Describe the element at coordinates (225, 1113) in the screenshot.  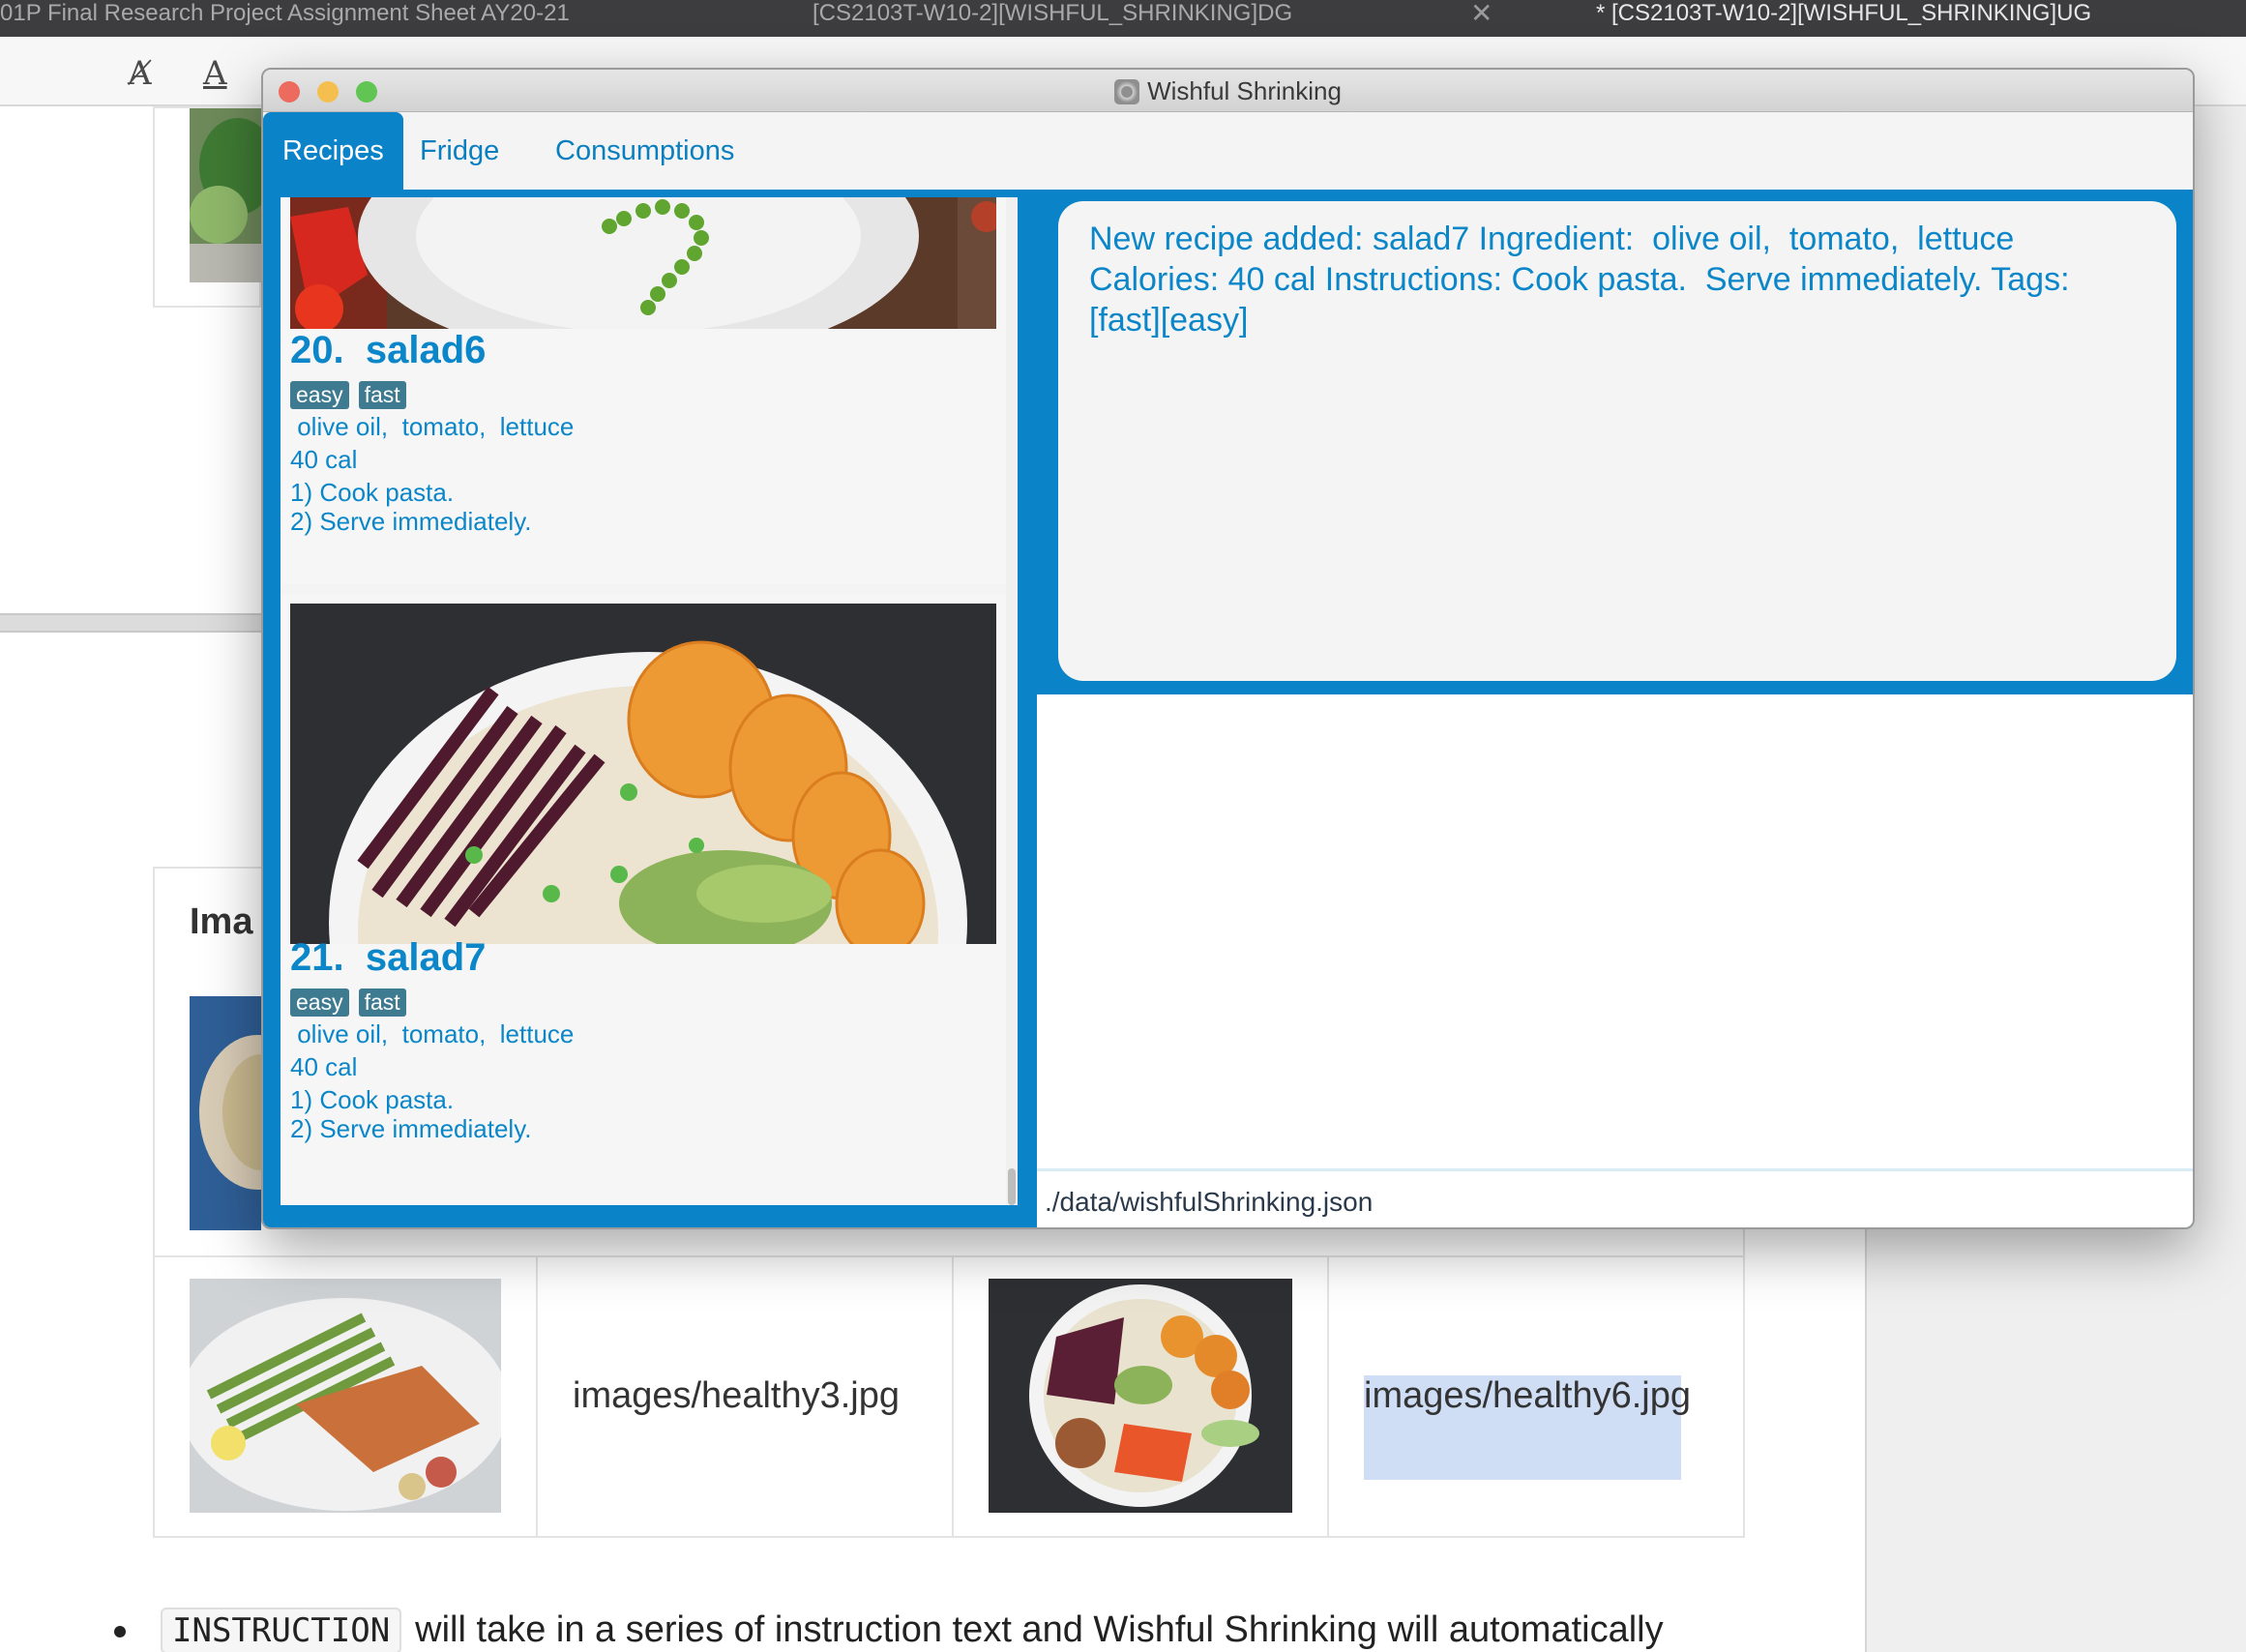
I see `doc-plate-image` at that location.